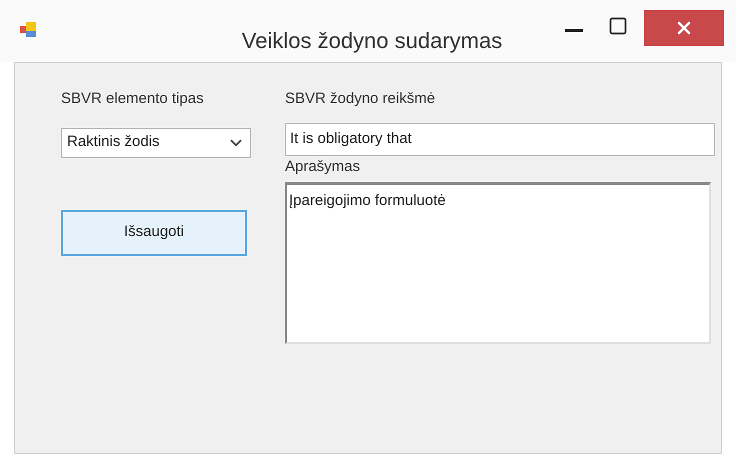 The height and width of the screenshot is (458, 736). Describe the element at coordinates (113, 142) in the screenshot. I see `dropdown-value: Raktinis žodis` at that location.